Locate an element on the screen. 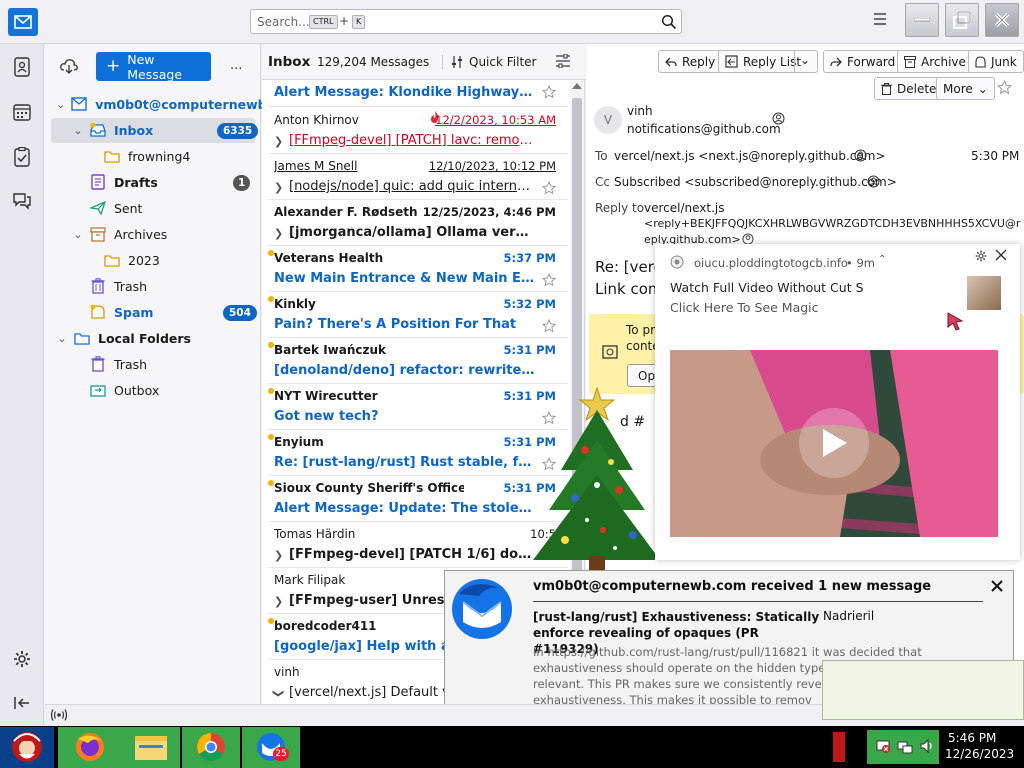 The height and width of the screenshot is (768, 1024). new-message-button: + New Message is located at coordinates (153, 67).